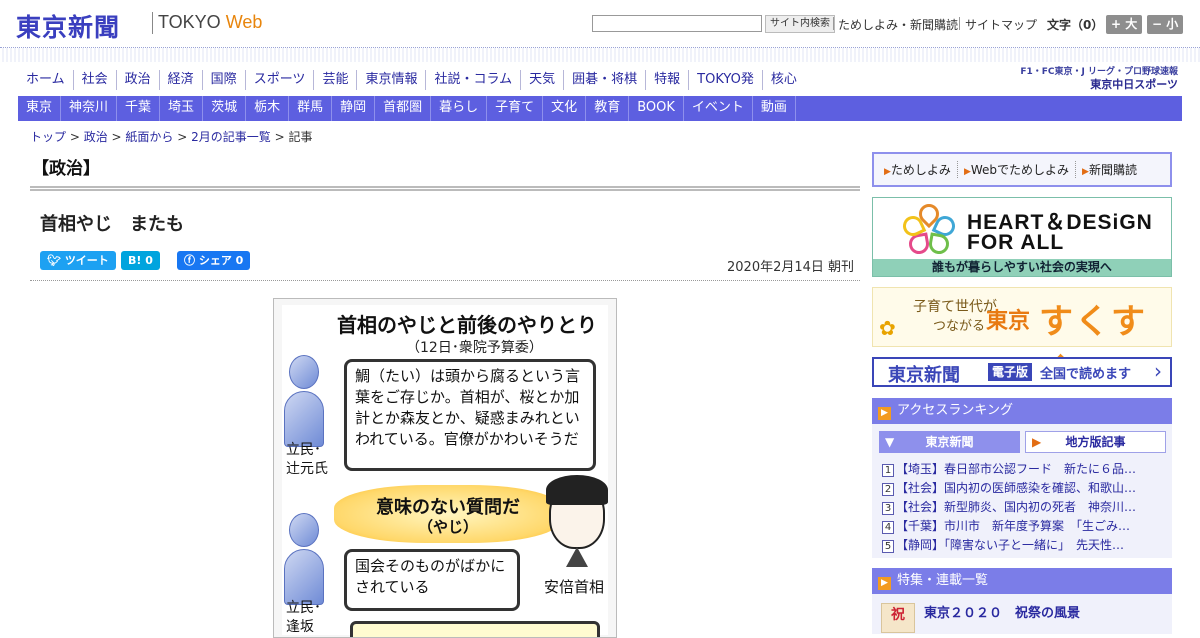 The height and width of the screenshot is (638, 1200). I want to click on region-nav-item: イベント, so click(718, 108).